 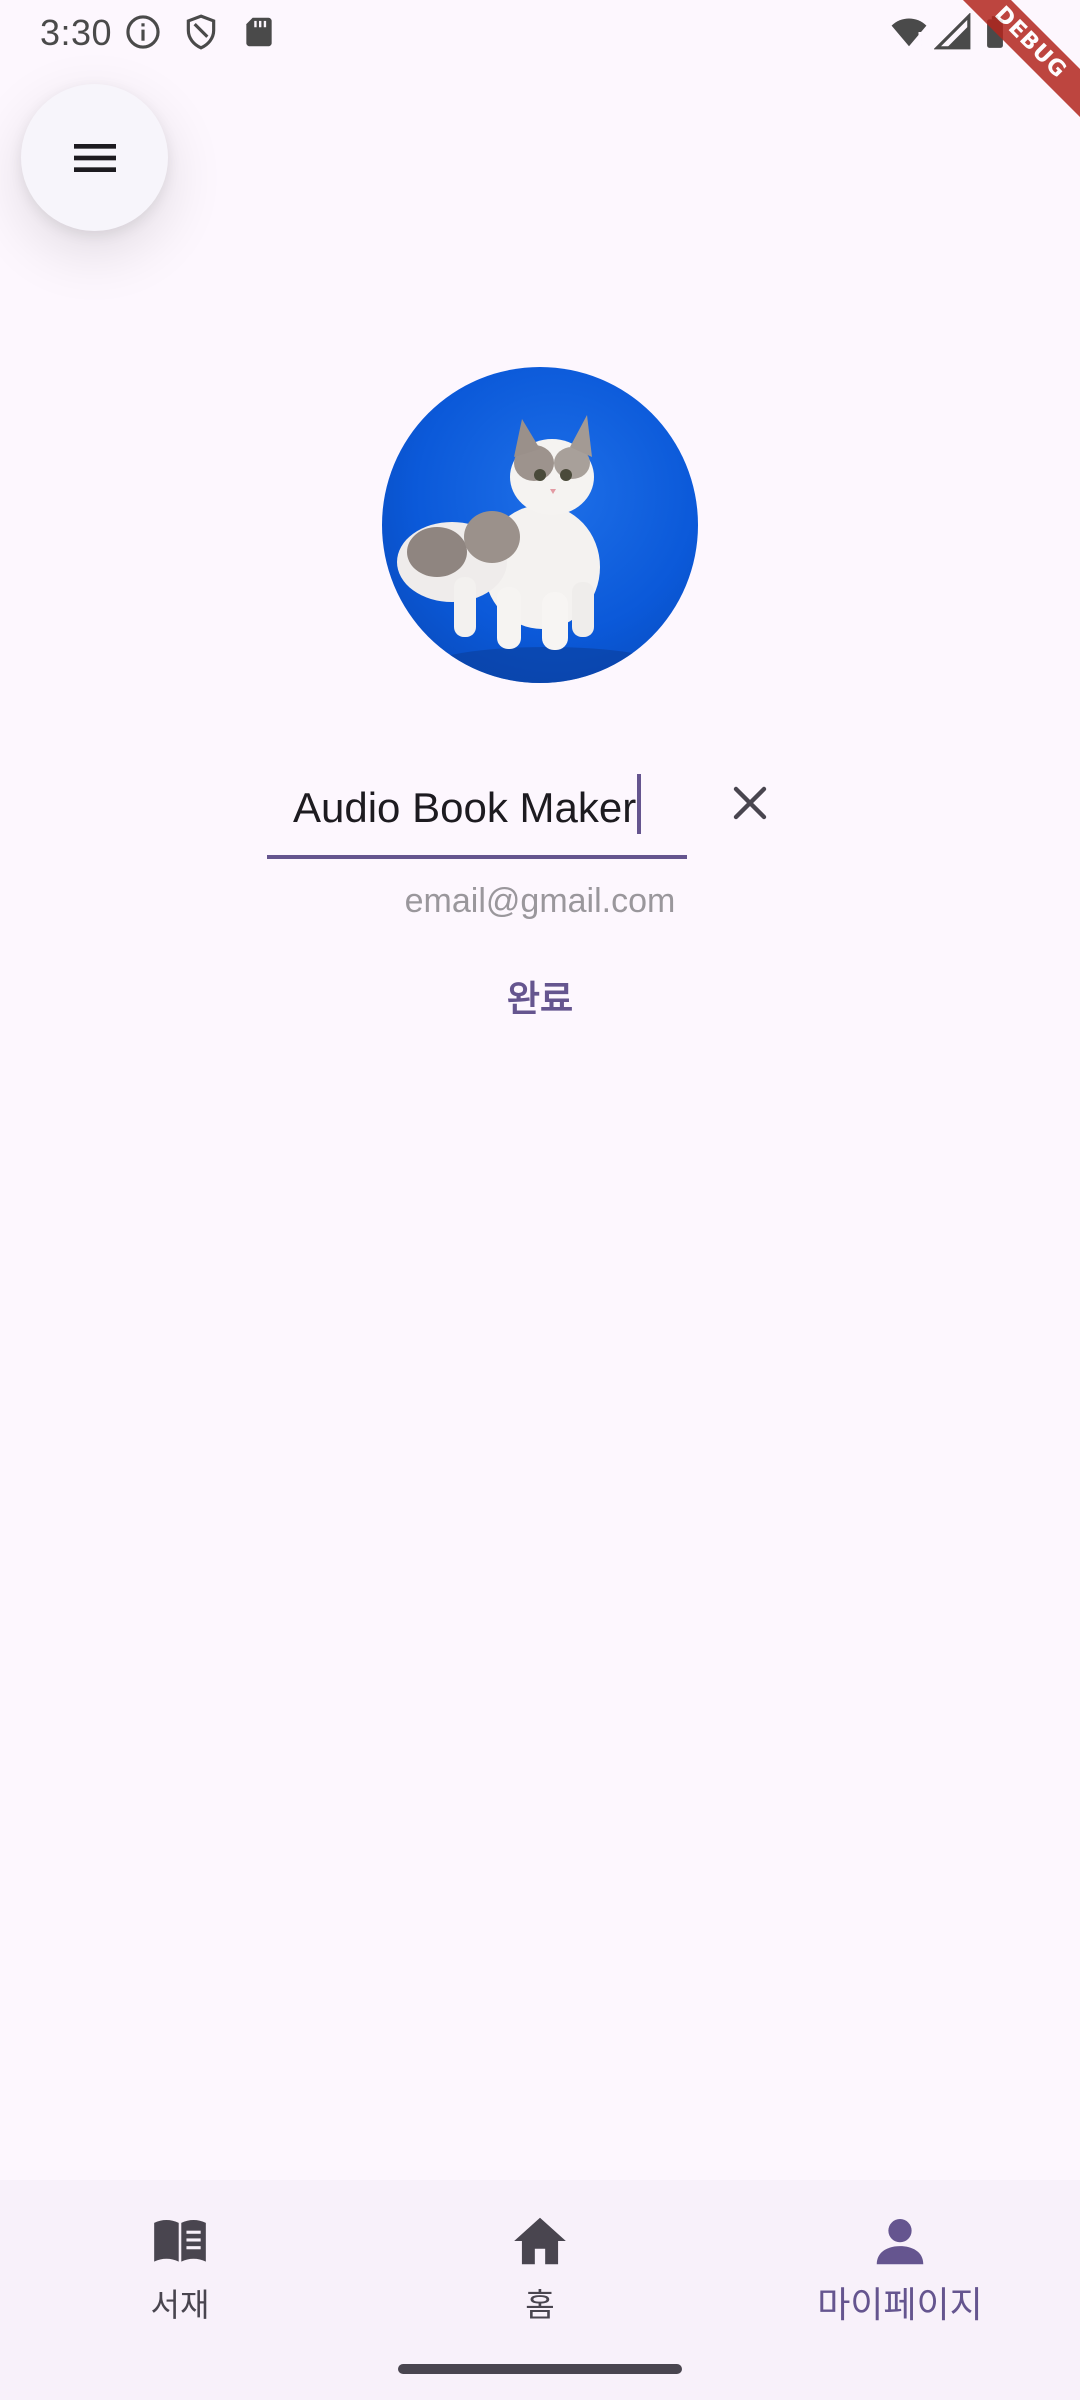 I want to click on gesture-bar, so click(x=540, y=2369).